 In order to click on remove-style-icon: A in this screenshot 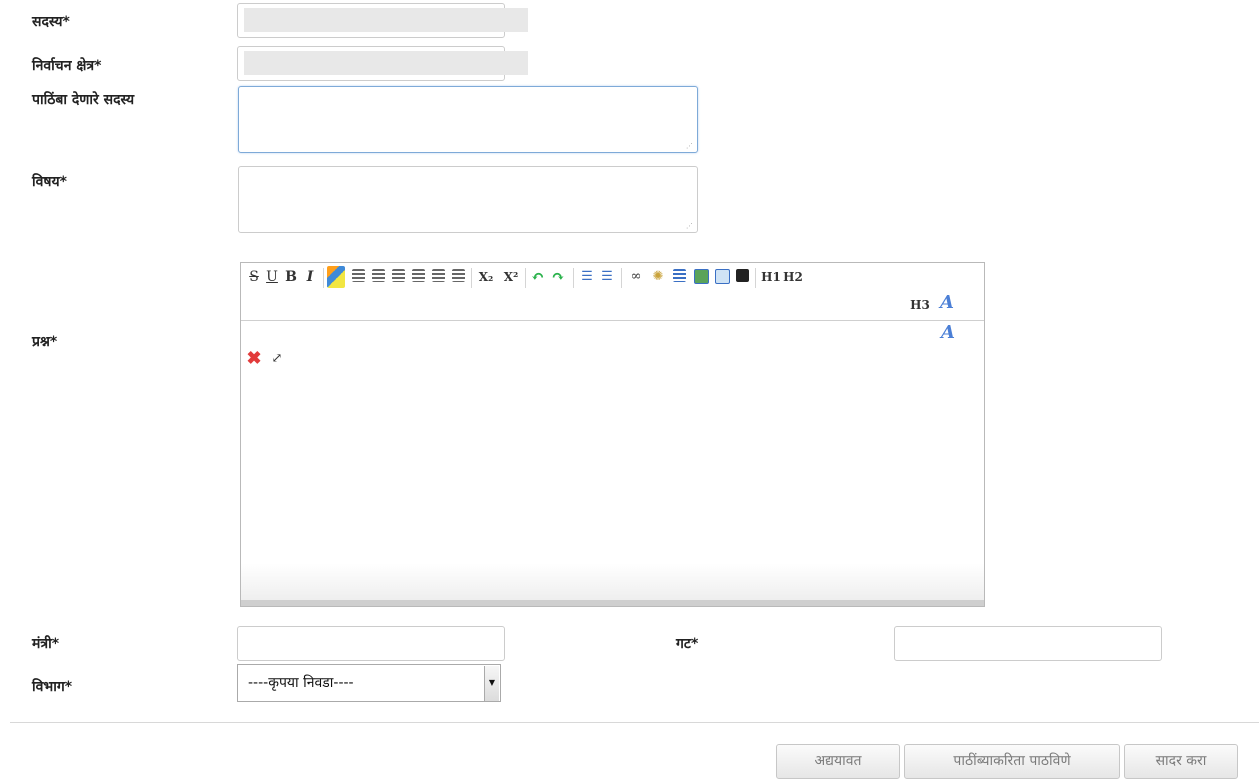, I will do `click(948, 333)`.